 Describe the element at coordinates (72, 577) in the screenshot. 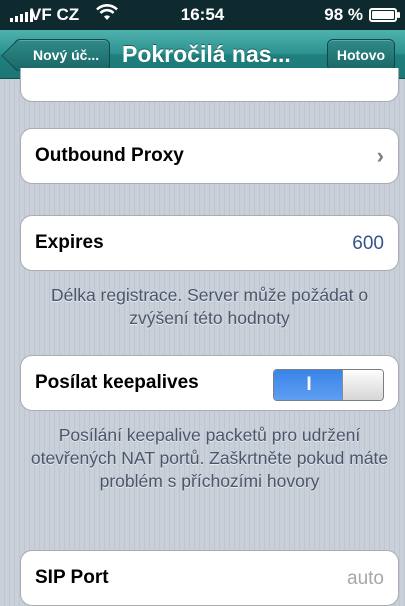

I see `sip-port-label: SIP Port` at that location.